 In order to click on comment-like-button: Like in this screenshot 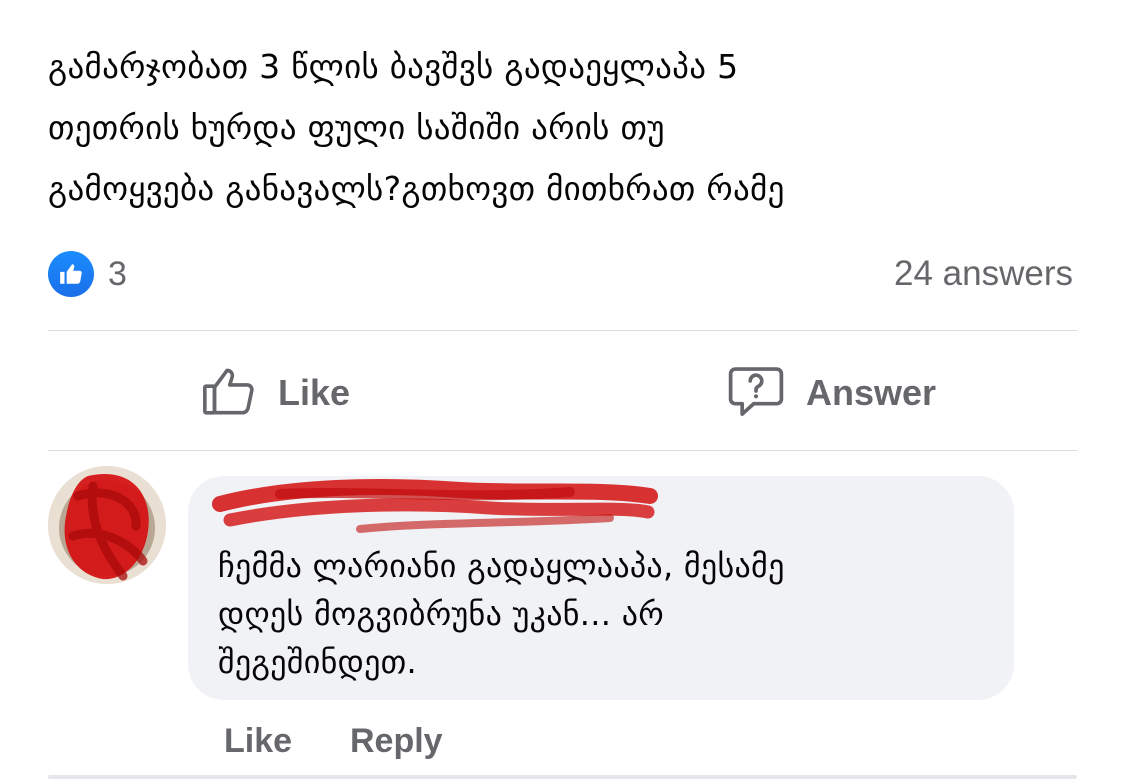, I will do `click(258, 741)`.